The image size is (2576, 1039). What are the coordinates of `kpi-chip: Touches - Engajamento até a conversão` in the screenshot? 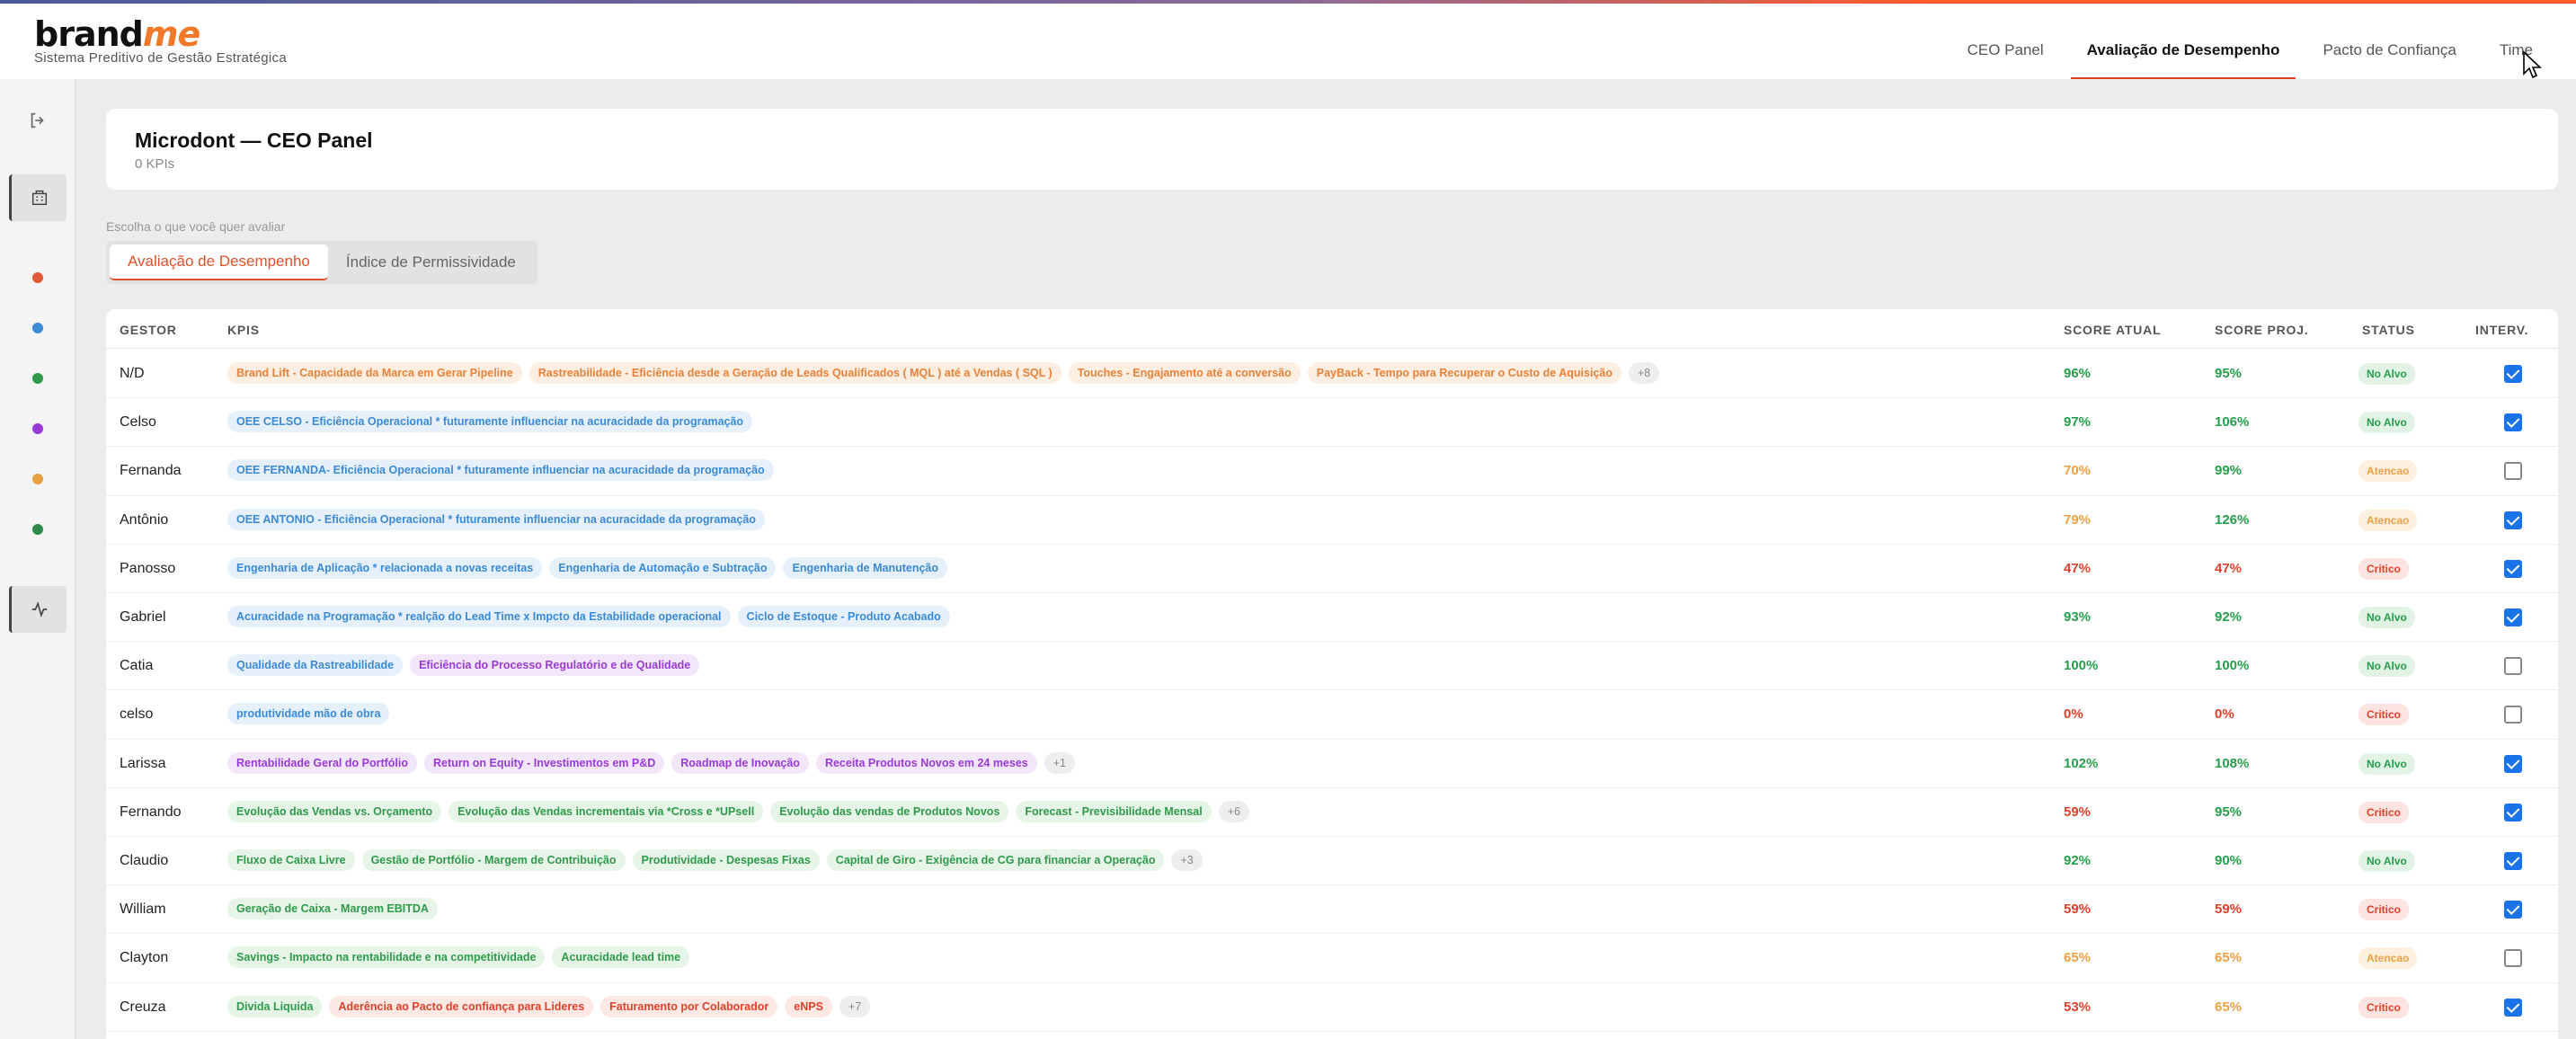 It's located at (1184, 373).